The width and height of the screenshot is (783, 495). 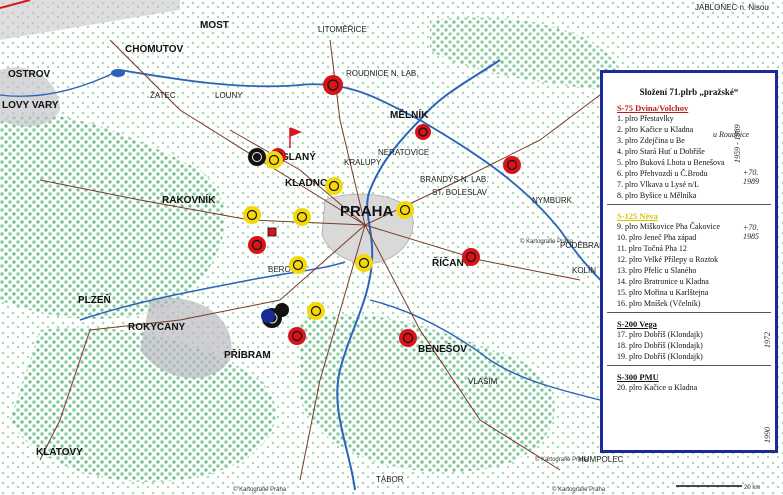 I want to click on legend-section-title-s125: S-125 Něva, so click(x=637, y=216).